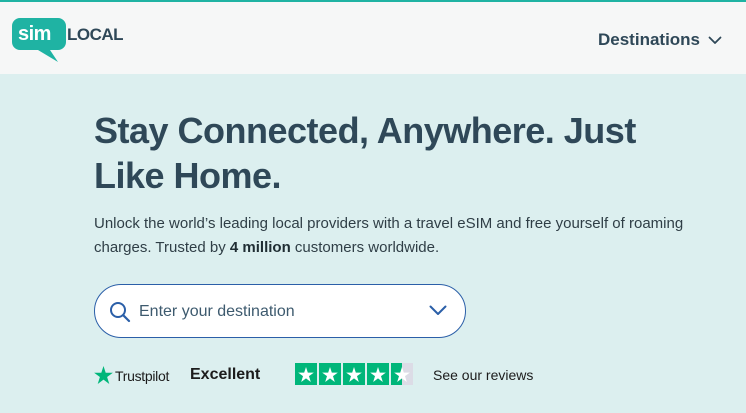 The width and height of the screenshot is (746, 413). I want to click on trustpilot-rating-text: Excellent, so click(225, 374).